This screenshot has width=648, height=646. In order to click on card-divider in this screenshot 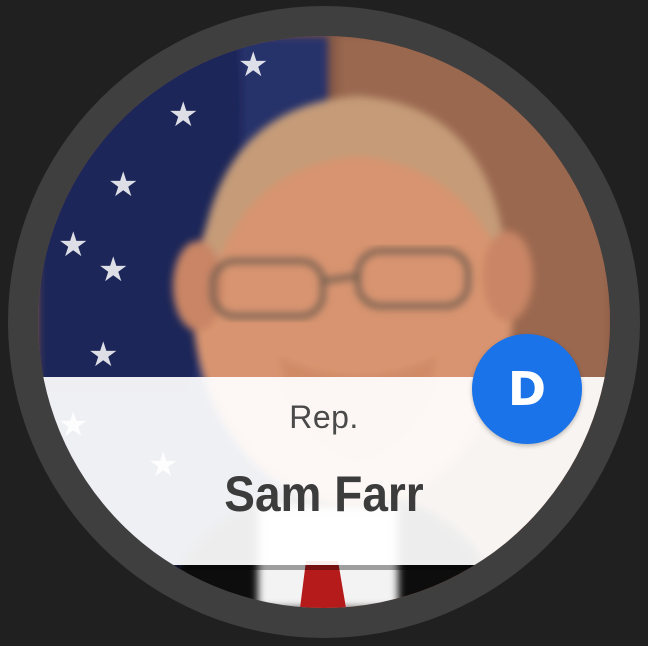, I will do `click(324, 567)`.